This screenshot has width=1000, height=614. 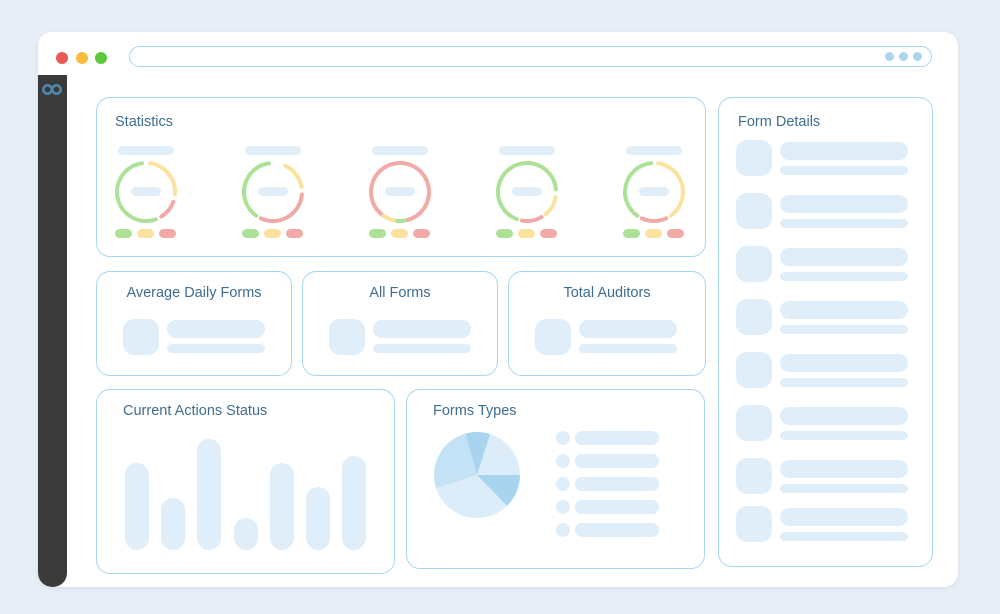 What do you see at coordinates (477, 475) in the screenshot?
I see `pie-chart` at bounding box center [477, 475].